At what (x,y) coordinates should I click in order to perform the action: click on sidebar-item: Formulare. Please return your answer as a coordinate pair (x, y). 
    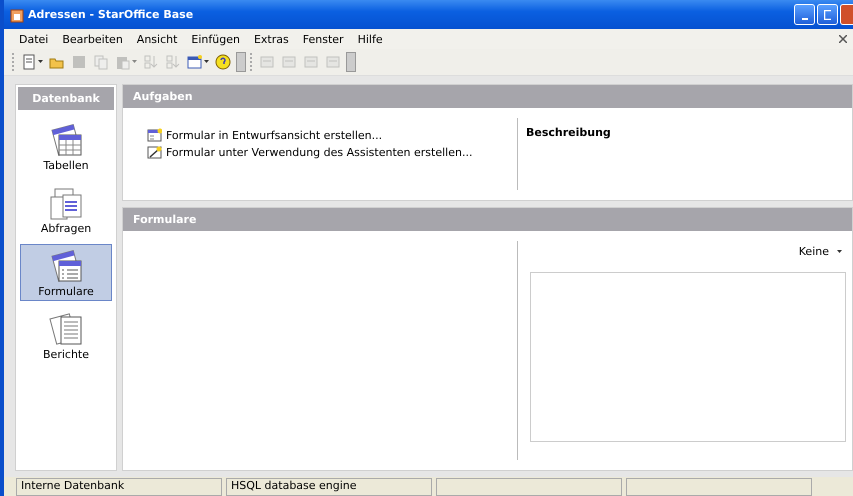
    Looking at the image, I should click on (66, 272).